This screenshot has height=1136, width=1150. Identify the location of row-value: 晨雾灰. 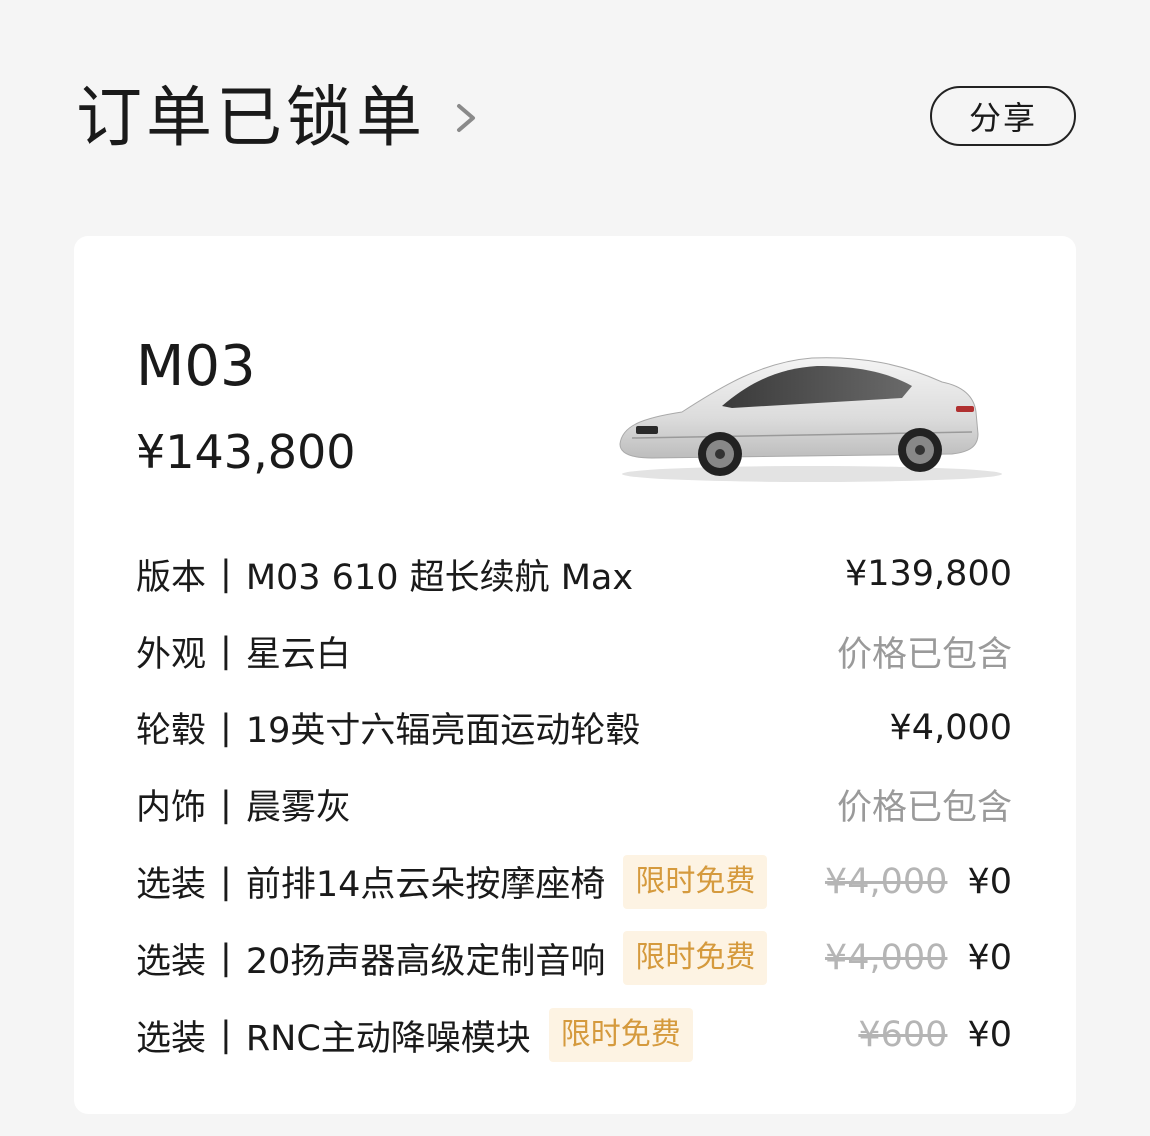
(298, 808).